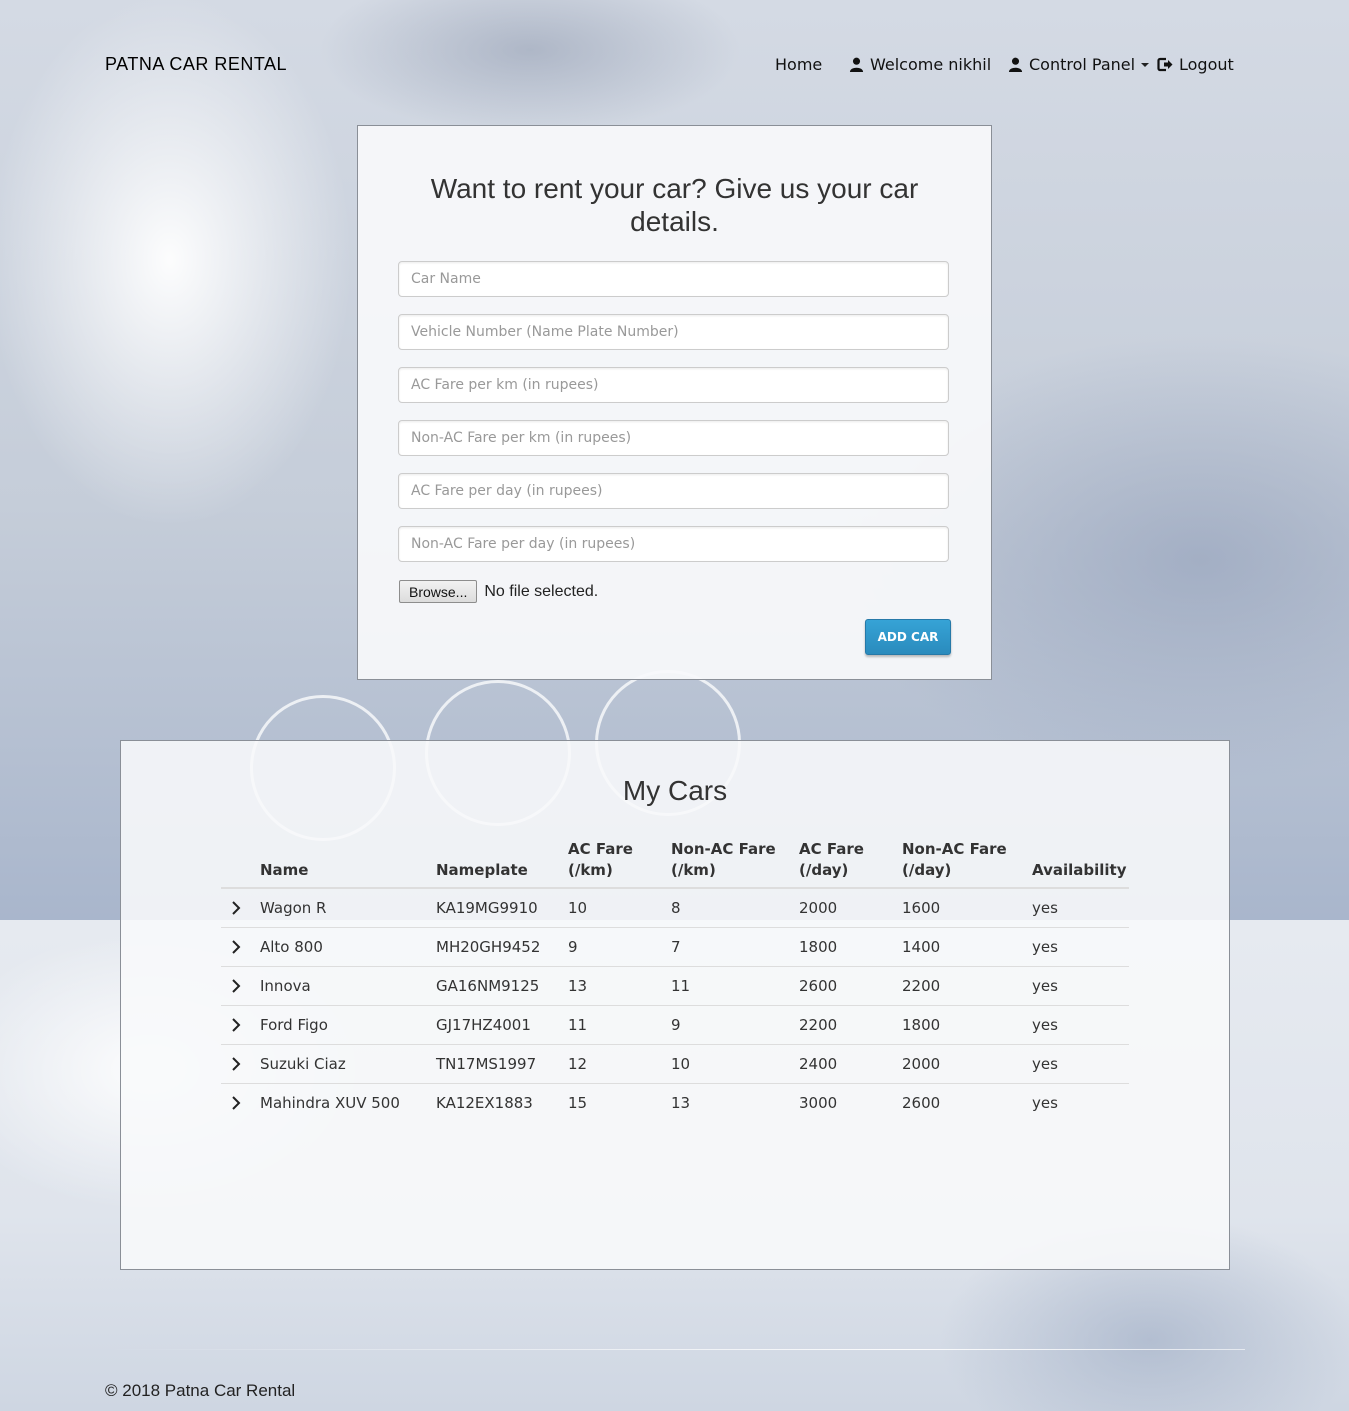 This screenshot has height=1411, width=1349. Describe the element at coordinates (330, 1103) in the screenshot. I see `car-name-cell: Mahindra XUV 500` at that location.